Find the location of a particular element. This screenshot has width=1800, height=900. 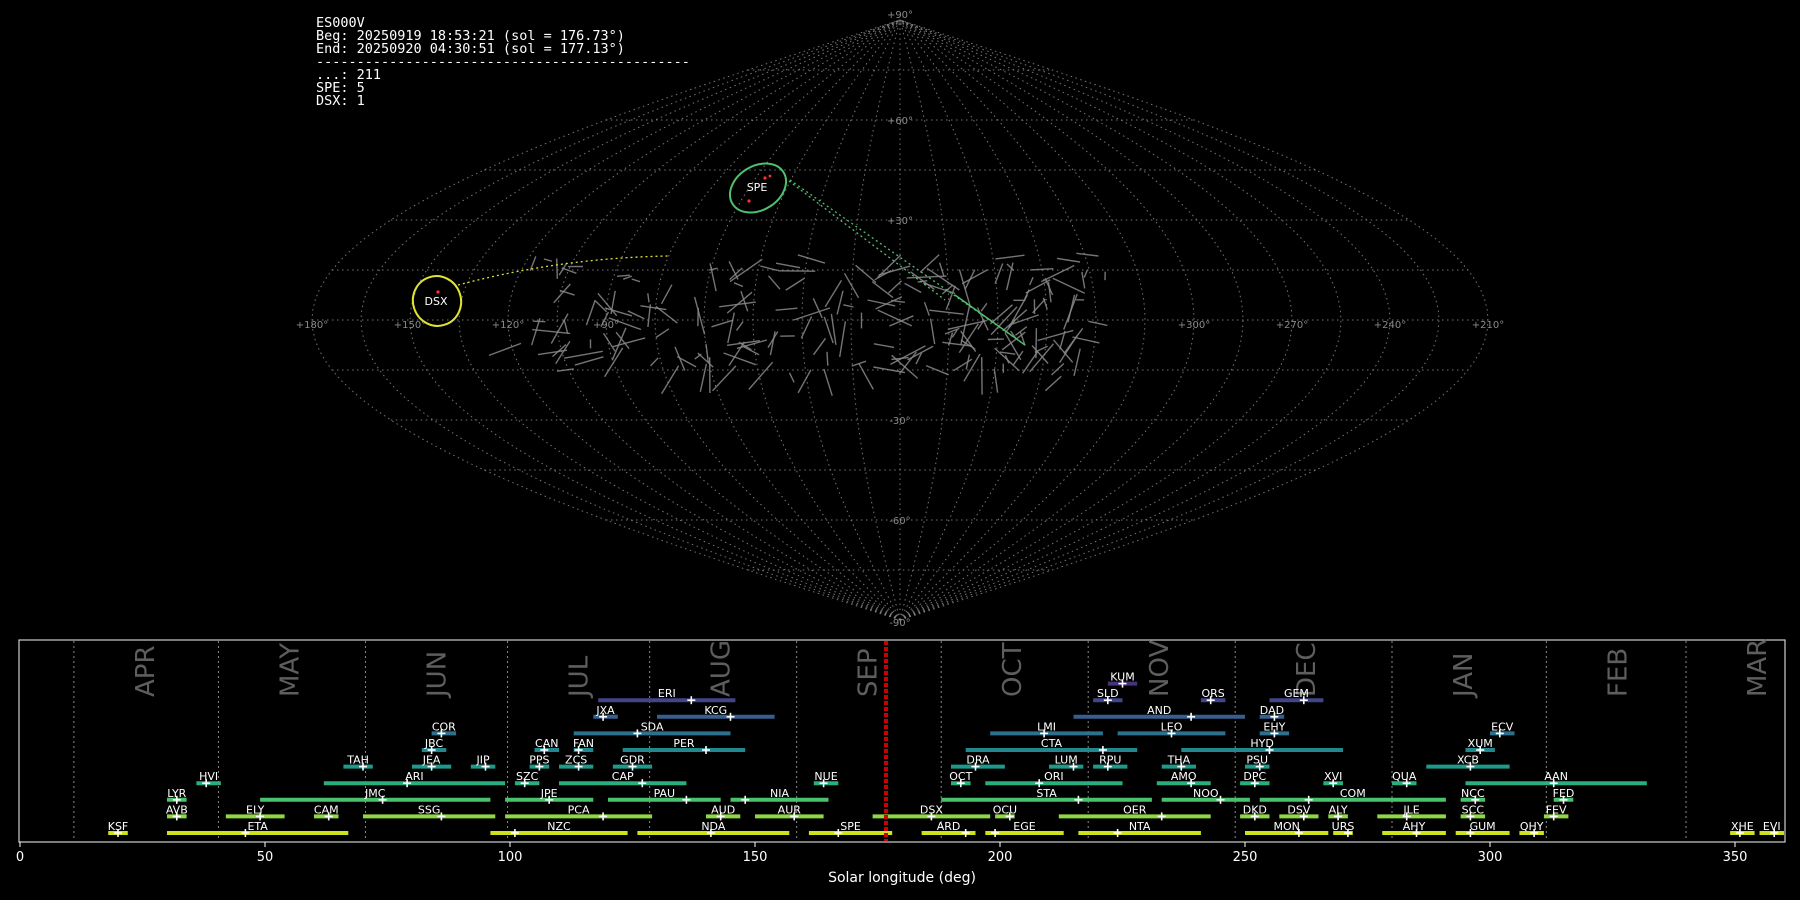

shower-label: RPU is located at coordinates (1110, 760).